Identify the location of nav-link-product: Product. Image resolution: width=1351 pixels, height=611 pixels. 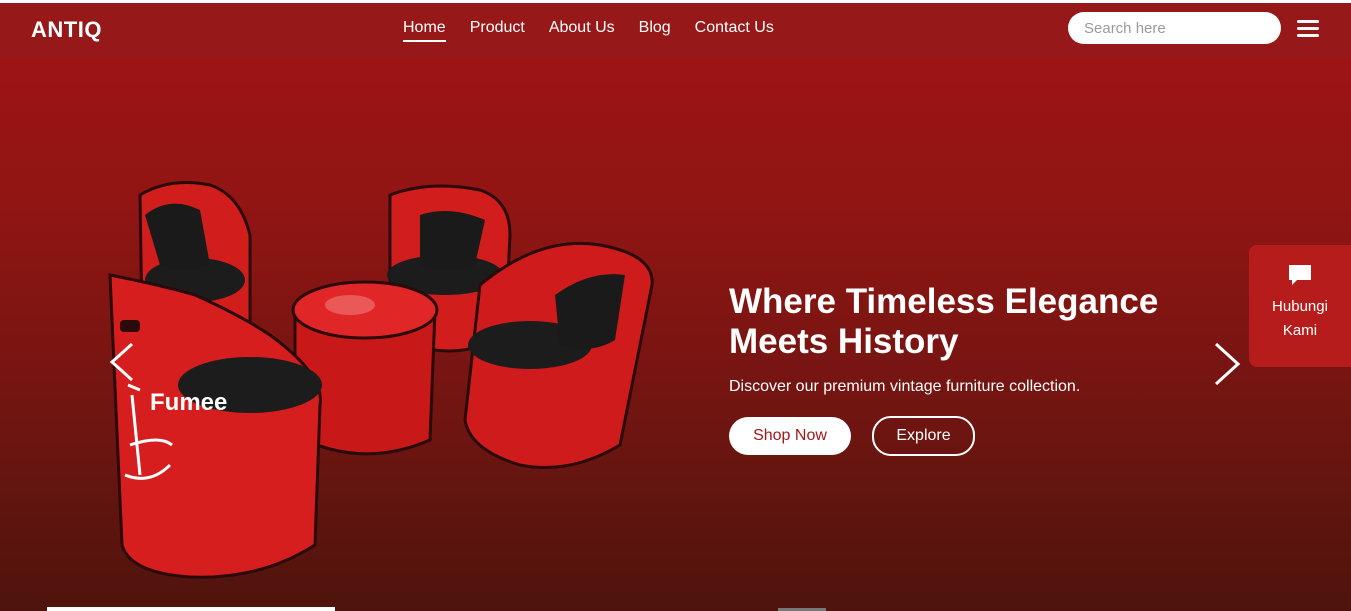
(497, 30).